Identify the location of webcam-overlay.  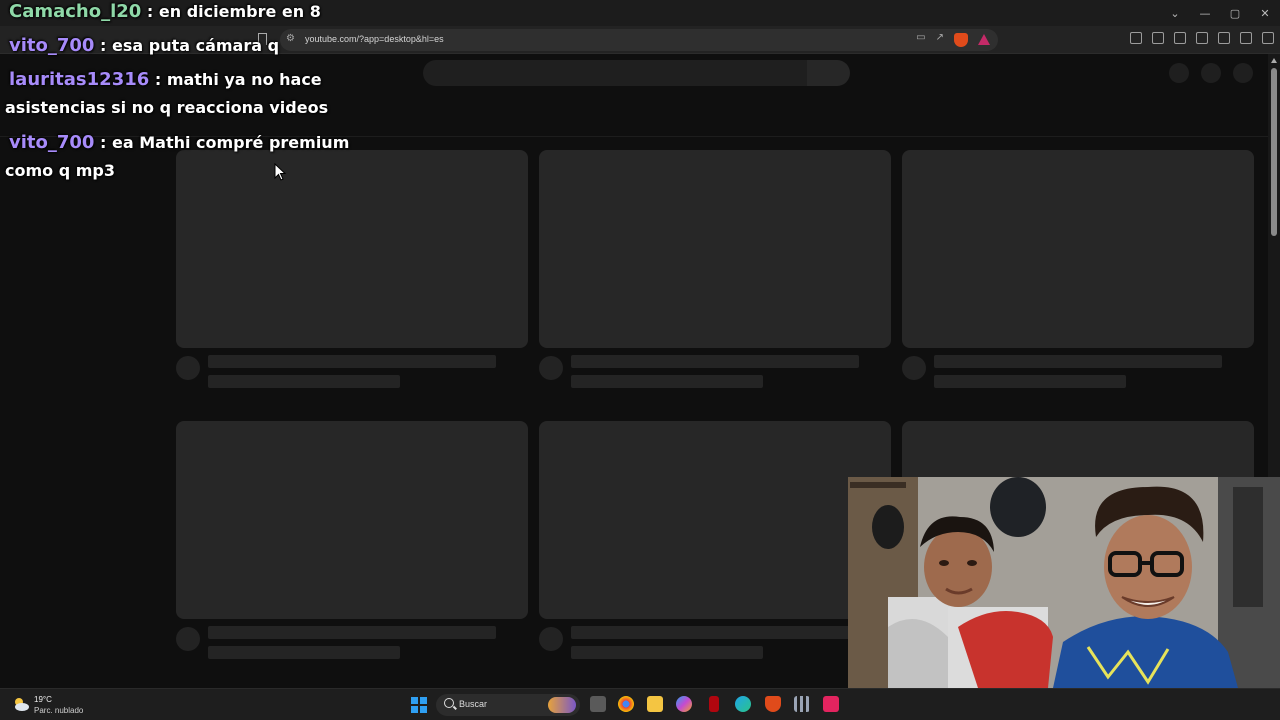
(1064, 582).